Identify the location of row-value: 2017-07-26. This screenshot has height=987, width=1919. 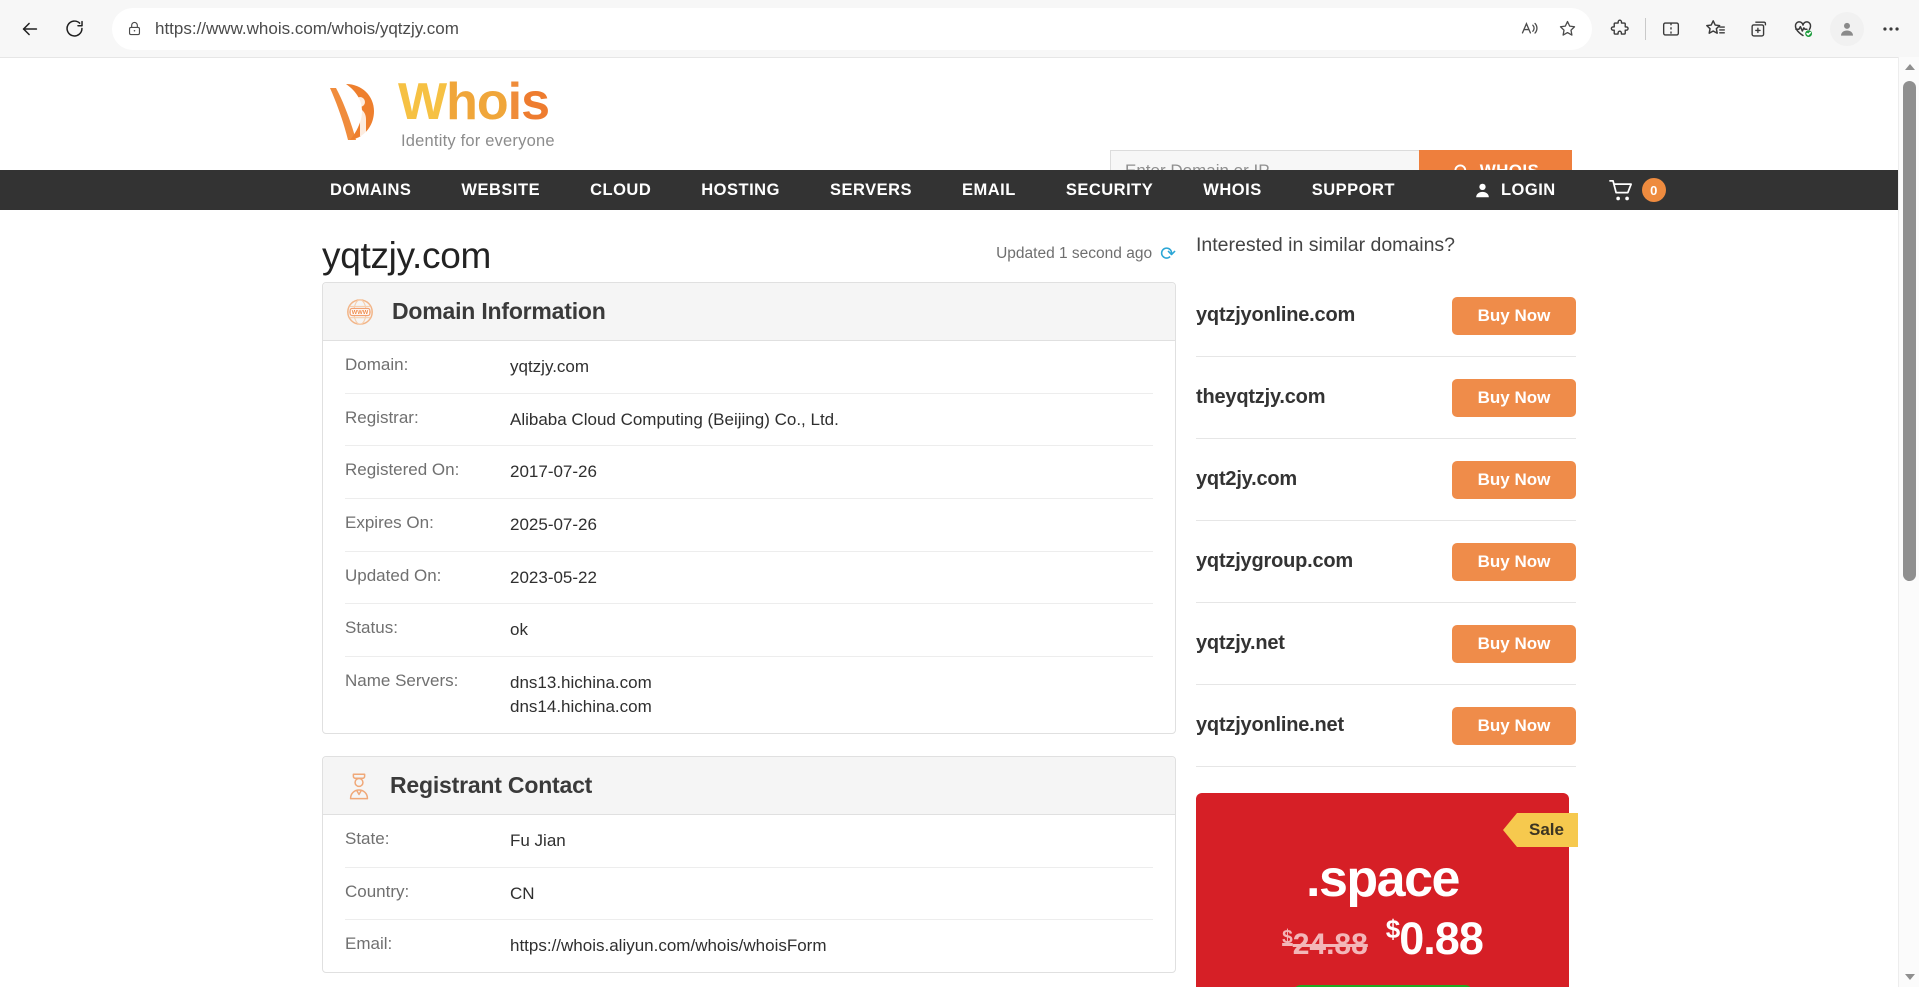
(553, 472).